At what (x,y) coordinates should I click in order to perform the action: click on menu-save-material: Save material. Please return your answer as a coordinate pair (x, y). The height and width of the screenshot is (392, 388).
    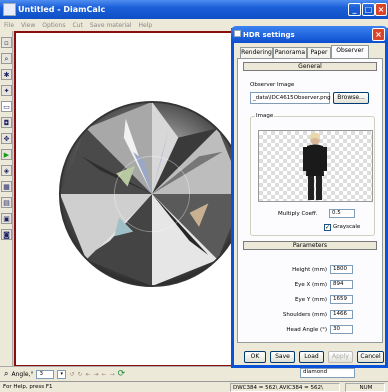
    Looking at the image, I should click on (111, 25).